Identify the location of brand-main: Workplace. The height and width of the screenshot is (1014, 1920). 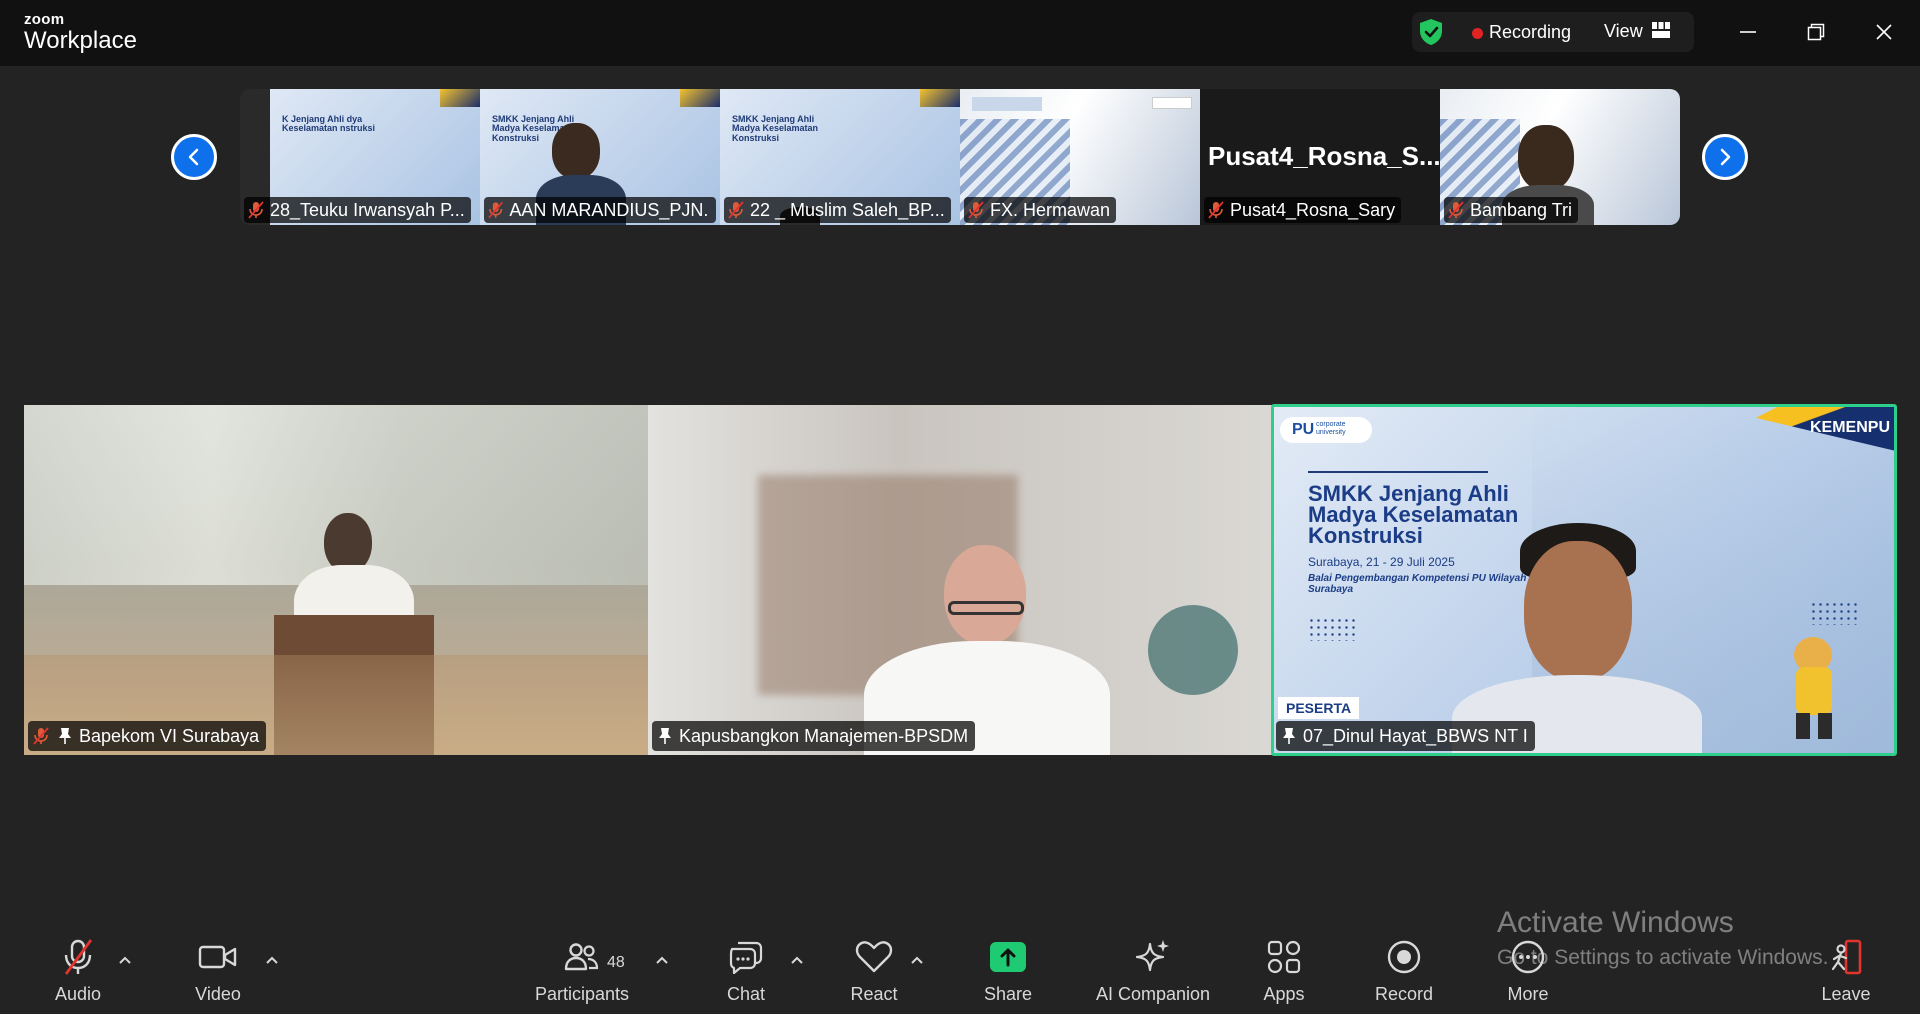
(80, 40).